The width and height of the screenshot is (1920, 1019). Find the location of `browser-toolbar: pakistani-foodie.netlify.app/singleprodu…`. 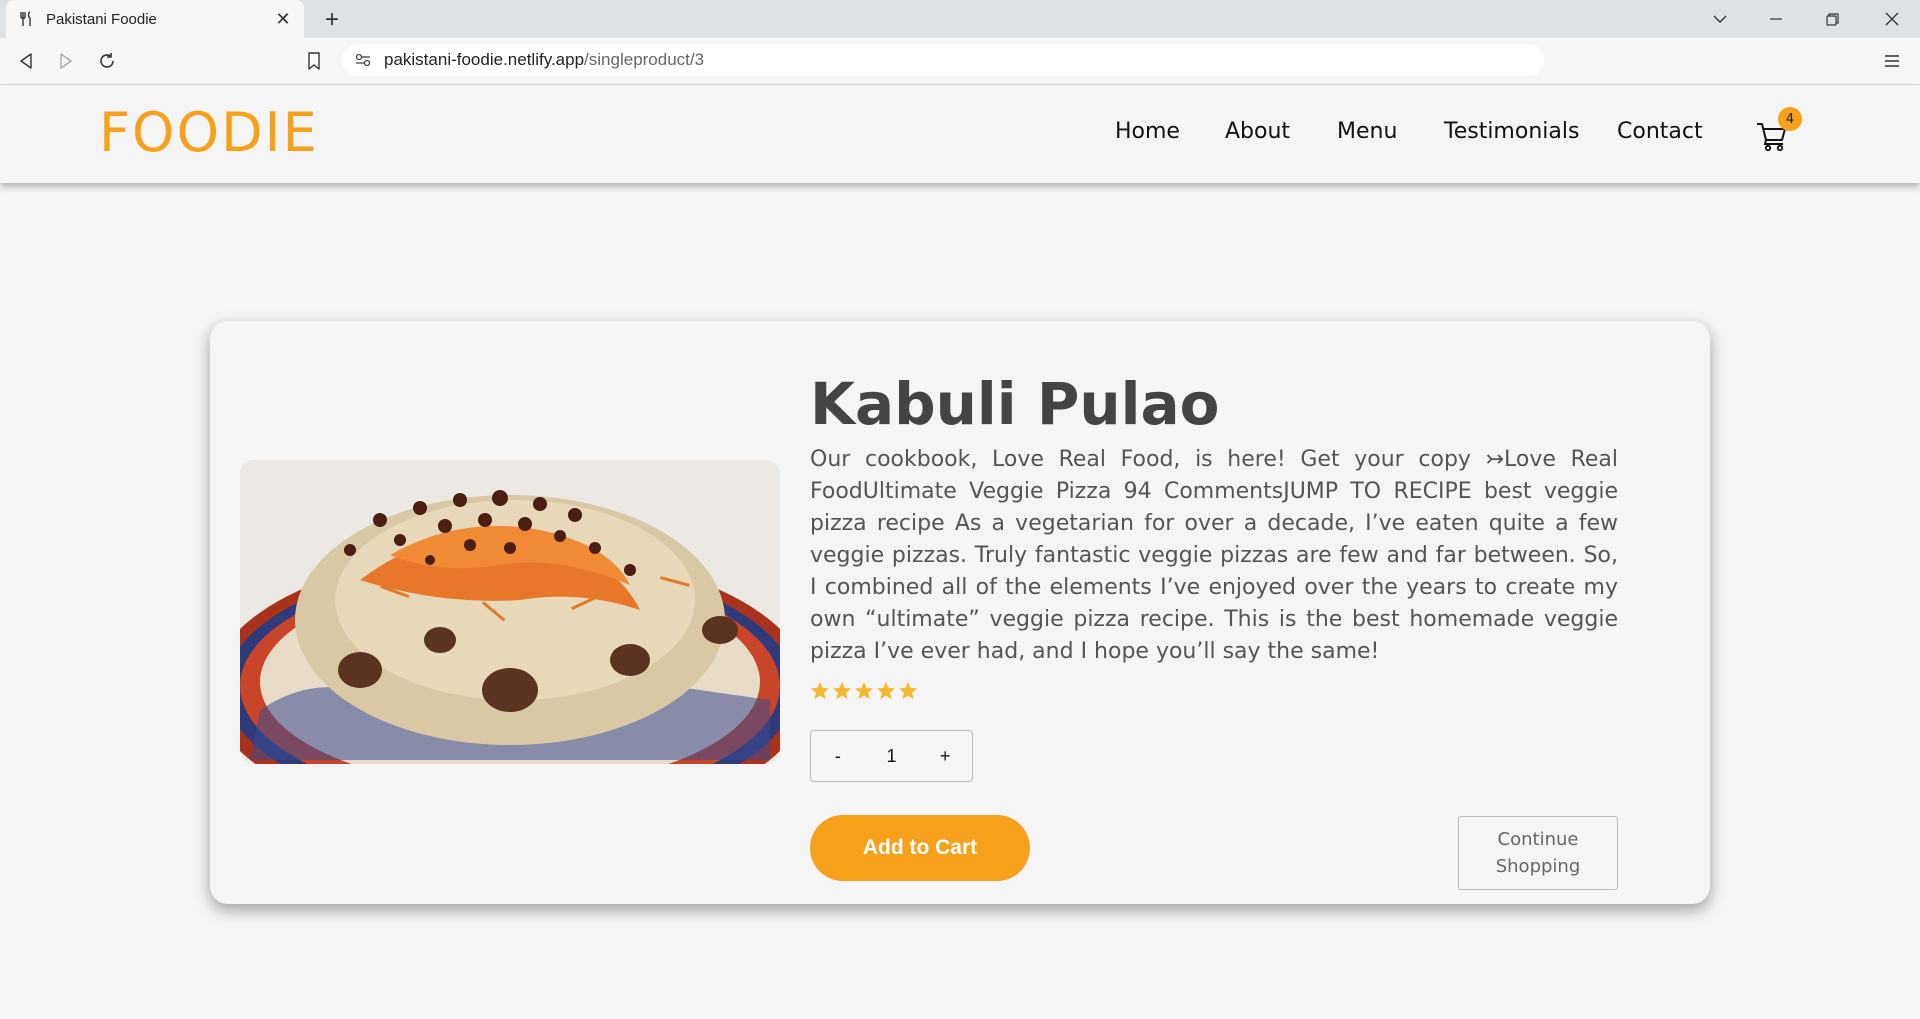

browser-toolbar: pakistani-foodie.netlify.app/singleprodu… is located at coordinates (960, 61).